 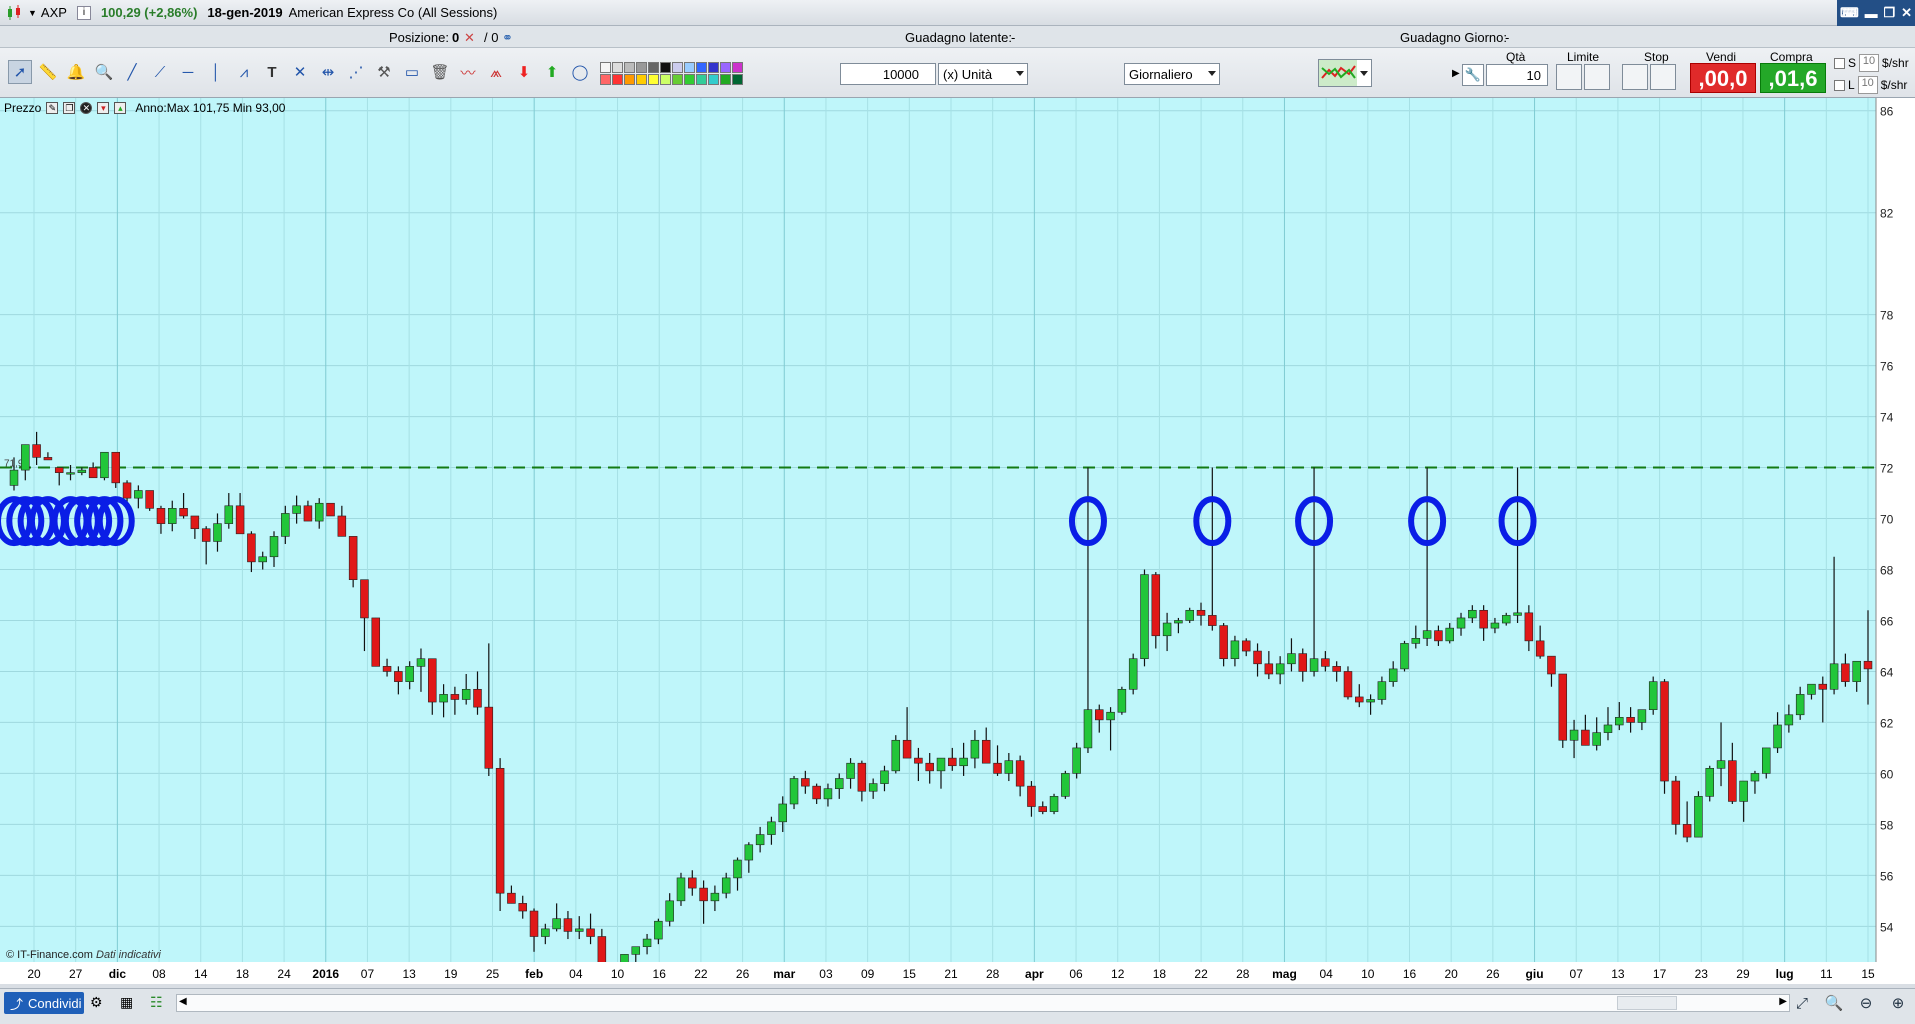 What do you see at coordinates (183, 1001) in the screenshot?
I see `scroll-left-icon: ◀` at bounding box center [183, 1001].